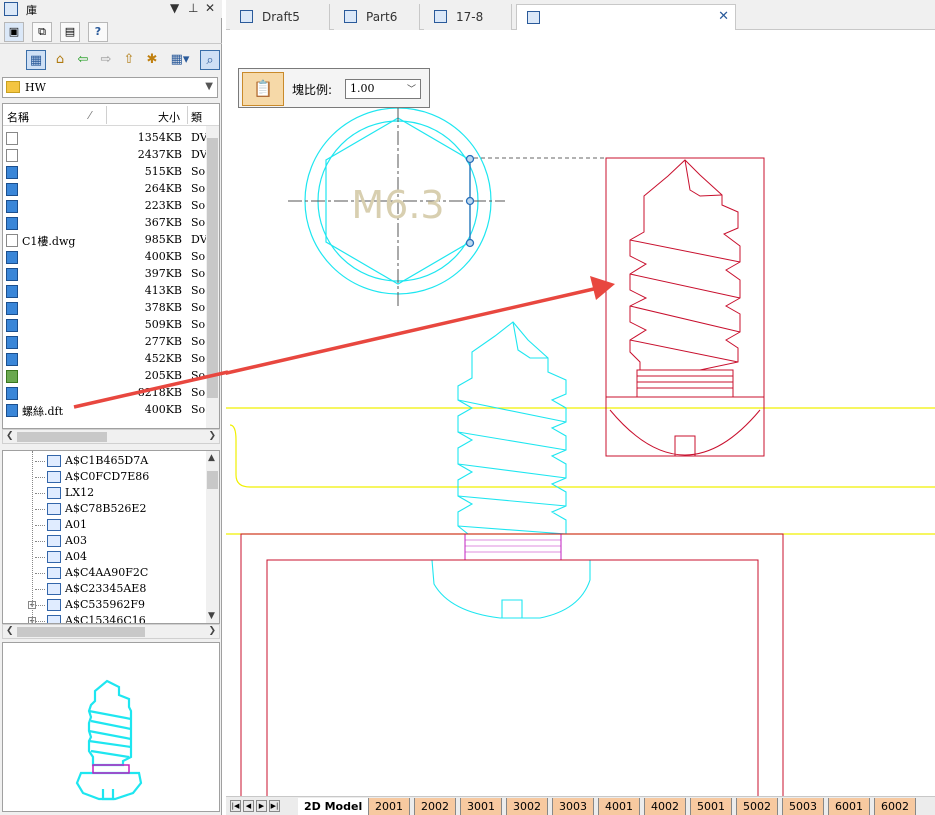 Image resolution: width=935 pixels, height=815 pixels. I want to click on file-size: 2437KB, so click(159, 154).